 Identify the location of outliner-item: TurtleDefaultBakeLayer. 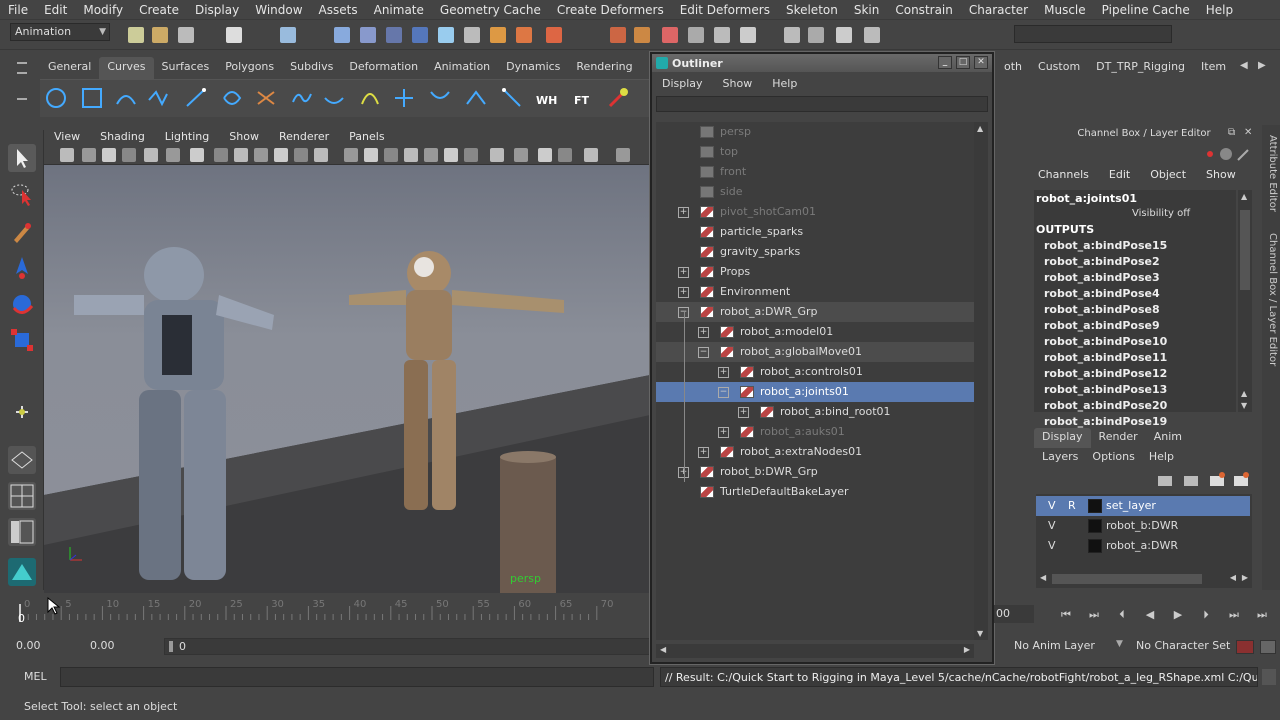
(815, 492).